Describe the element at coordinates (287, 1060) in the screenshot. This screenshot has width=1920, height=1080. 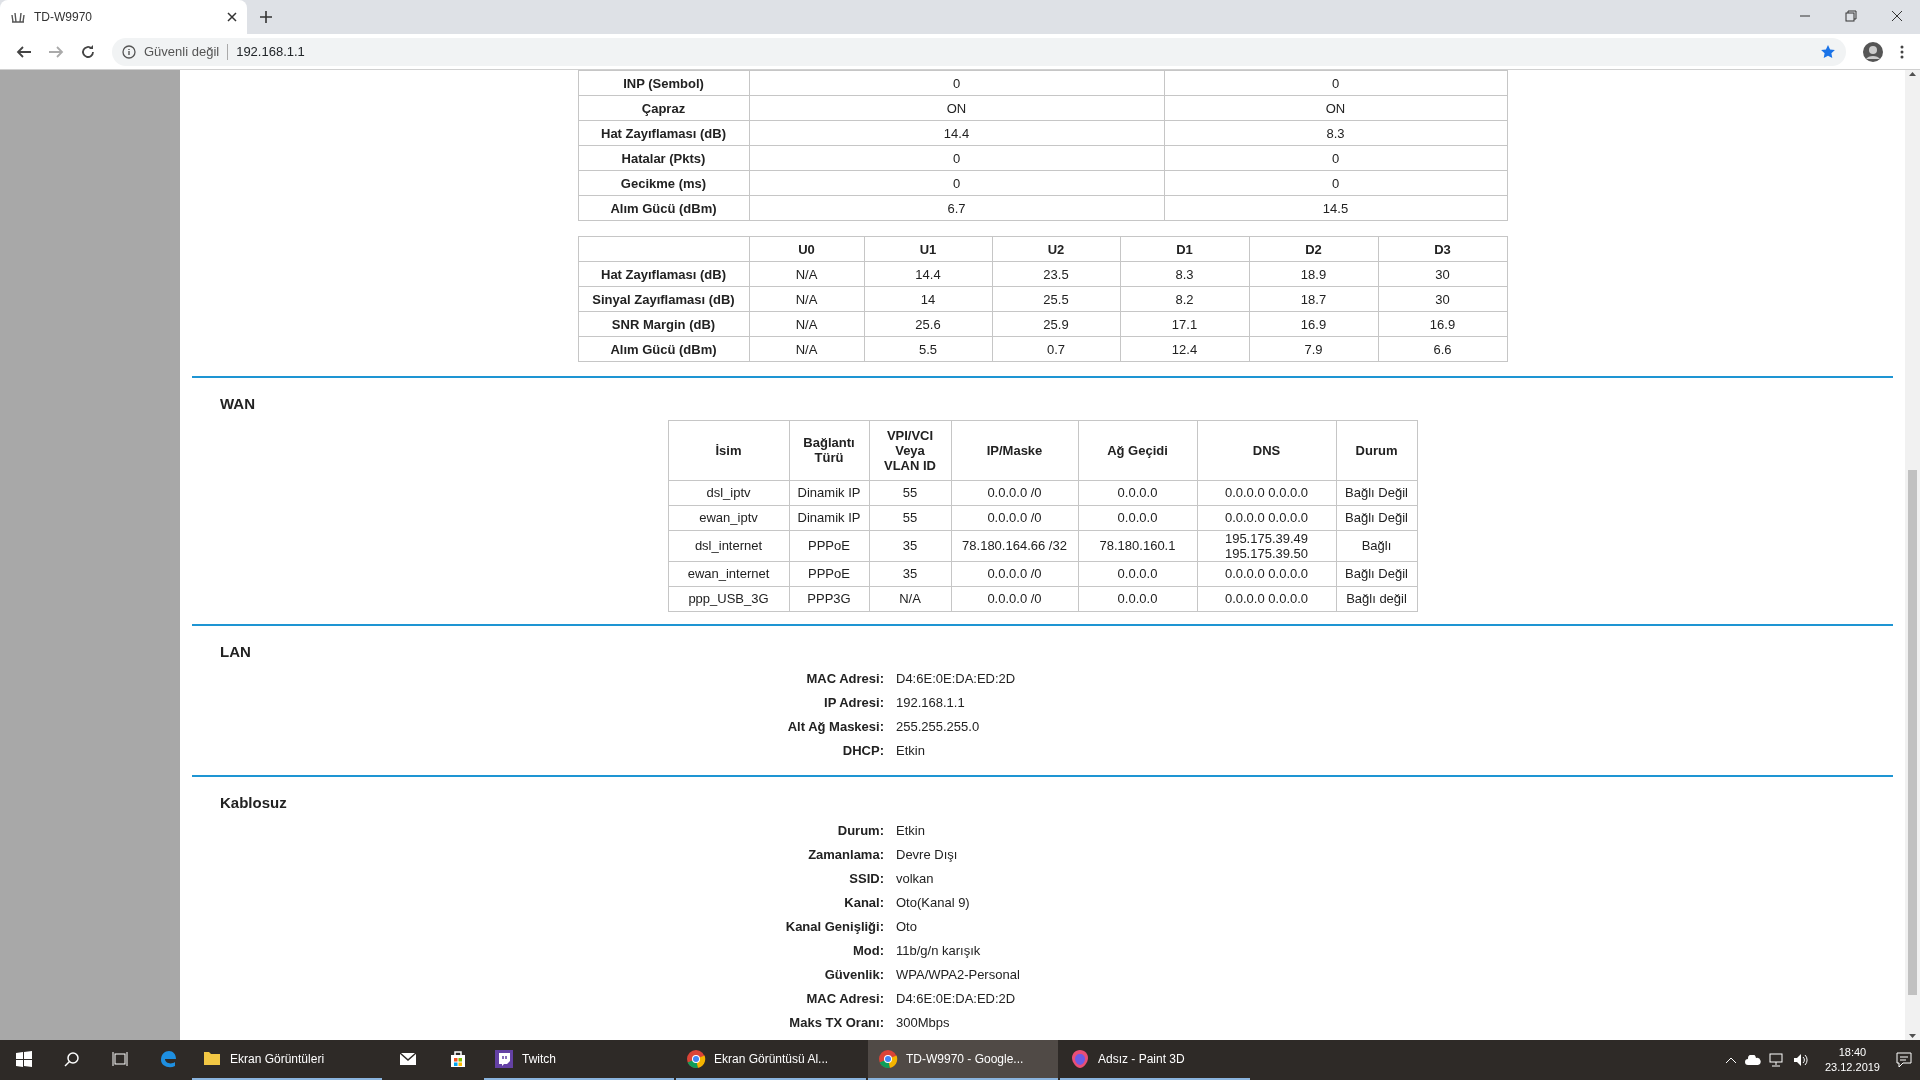
I see `taskbar-app: Ekran Görüntüleri` at that location.